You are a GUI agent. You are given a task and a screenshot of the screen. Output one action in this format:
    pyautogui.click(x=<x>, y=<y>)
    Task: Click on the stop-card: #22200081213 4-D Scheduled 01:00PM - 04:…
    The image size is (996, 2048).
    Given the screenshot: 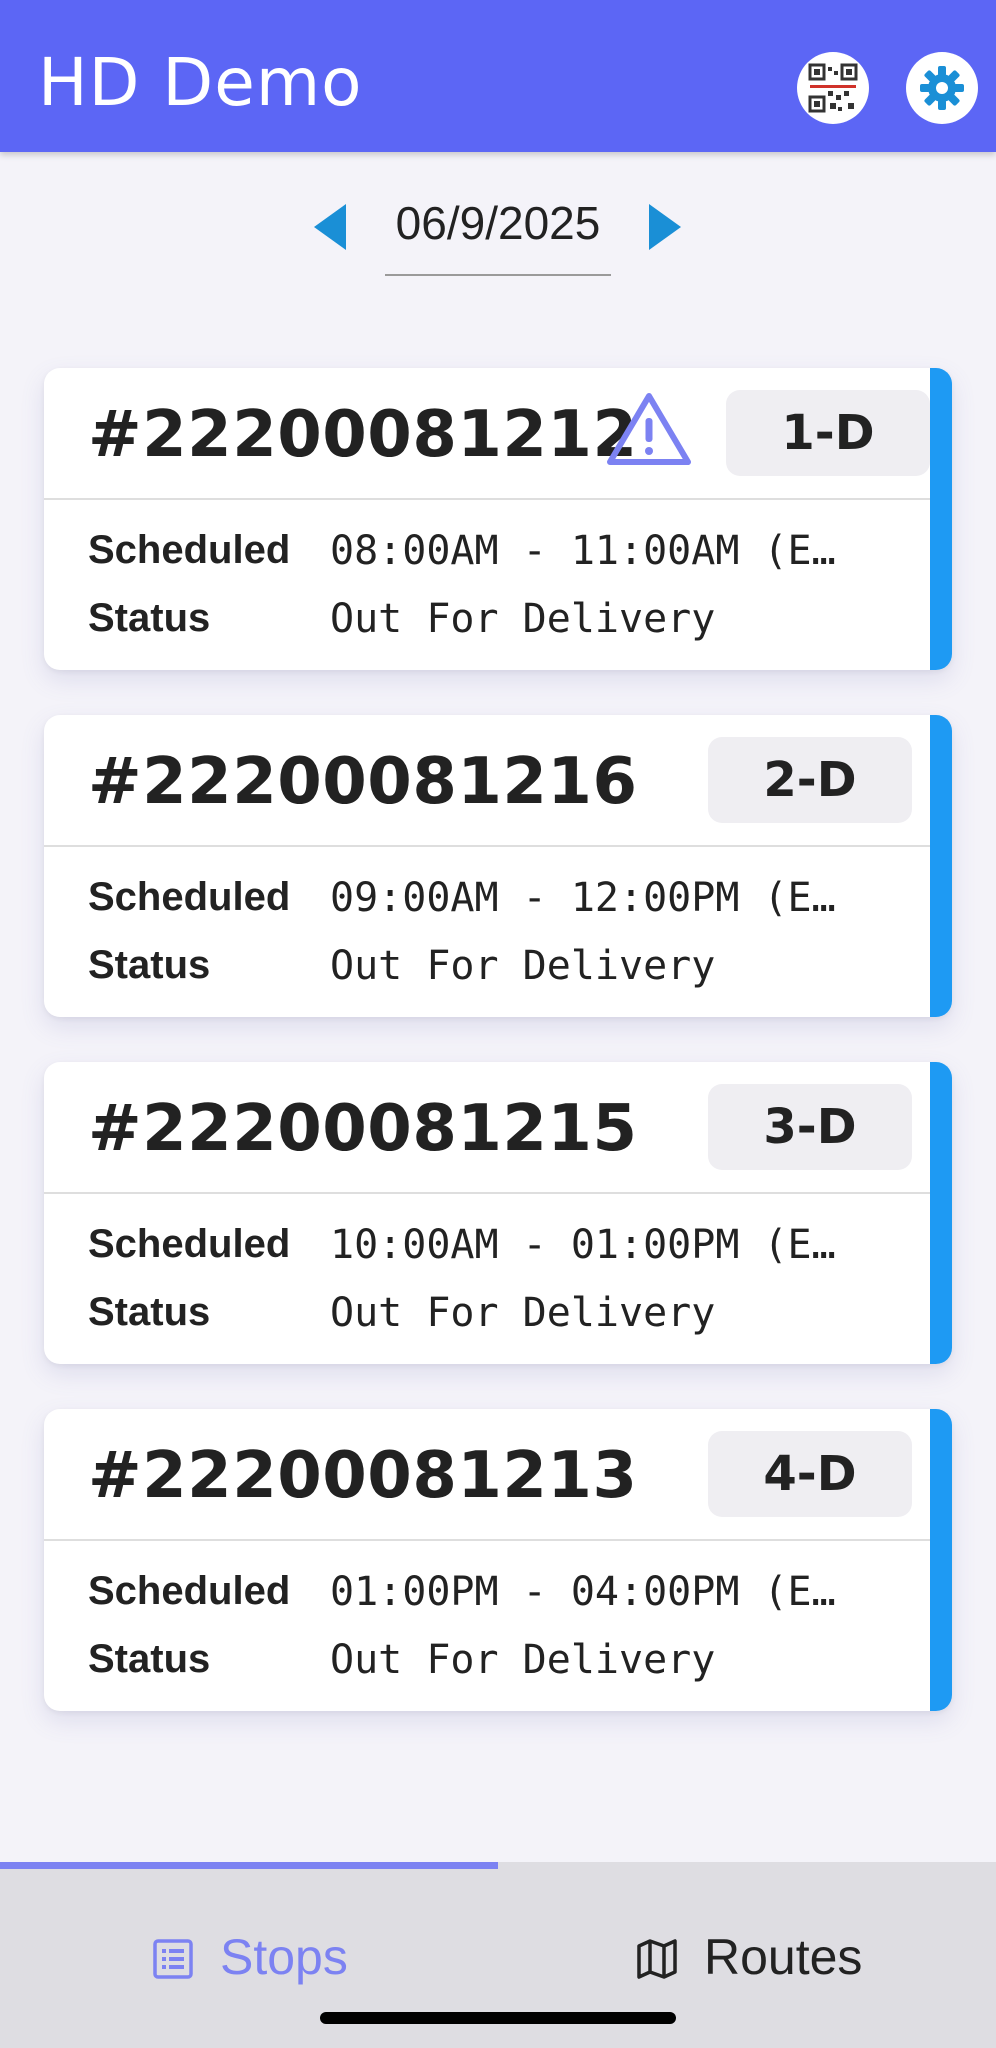 What is the action you would take?
    pyautogui.click(x=498, y=1560)
    